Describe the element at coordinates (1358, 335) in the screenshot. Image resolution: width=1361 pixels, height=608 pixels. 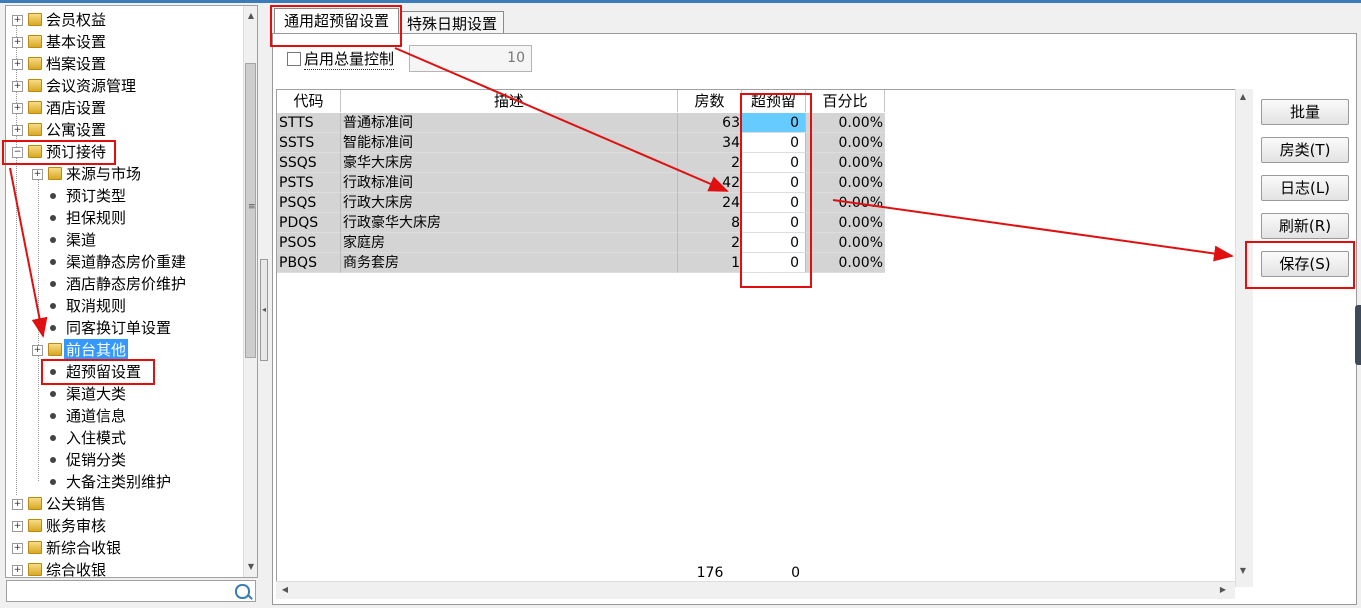
I see `side-drawer-handle` at that location.